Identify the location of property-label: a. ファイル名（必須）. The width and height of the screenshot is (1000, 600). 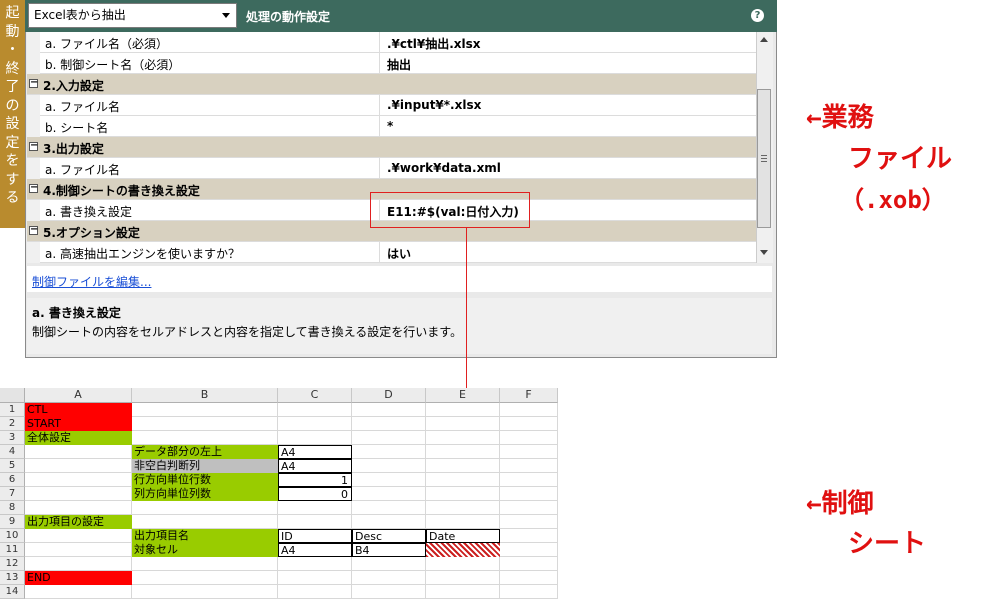
(106, 44).